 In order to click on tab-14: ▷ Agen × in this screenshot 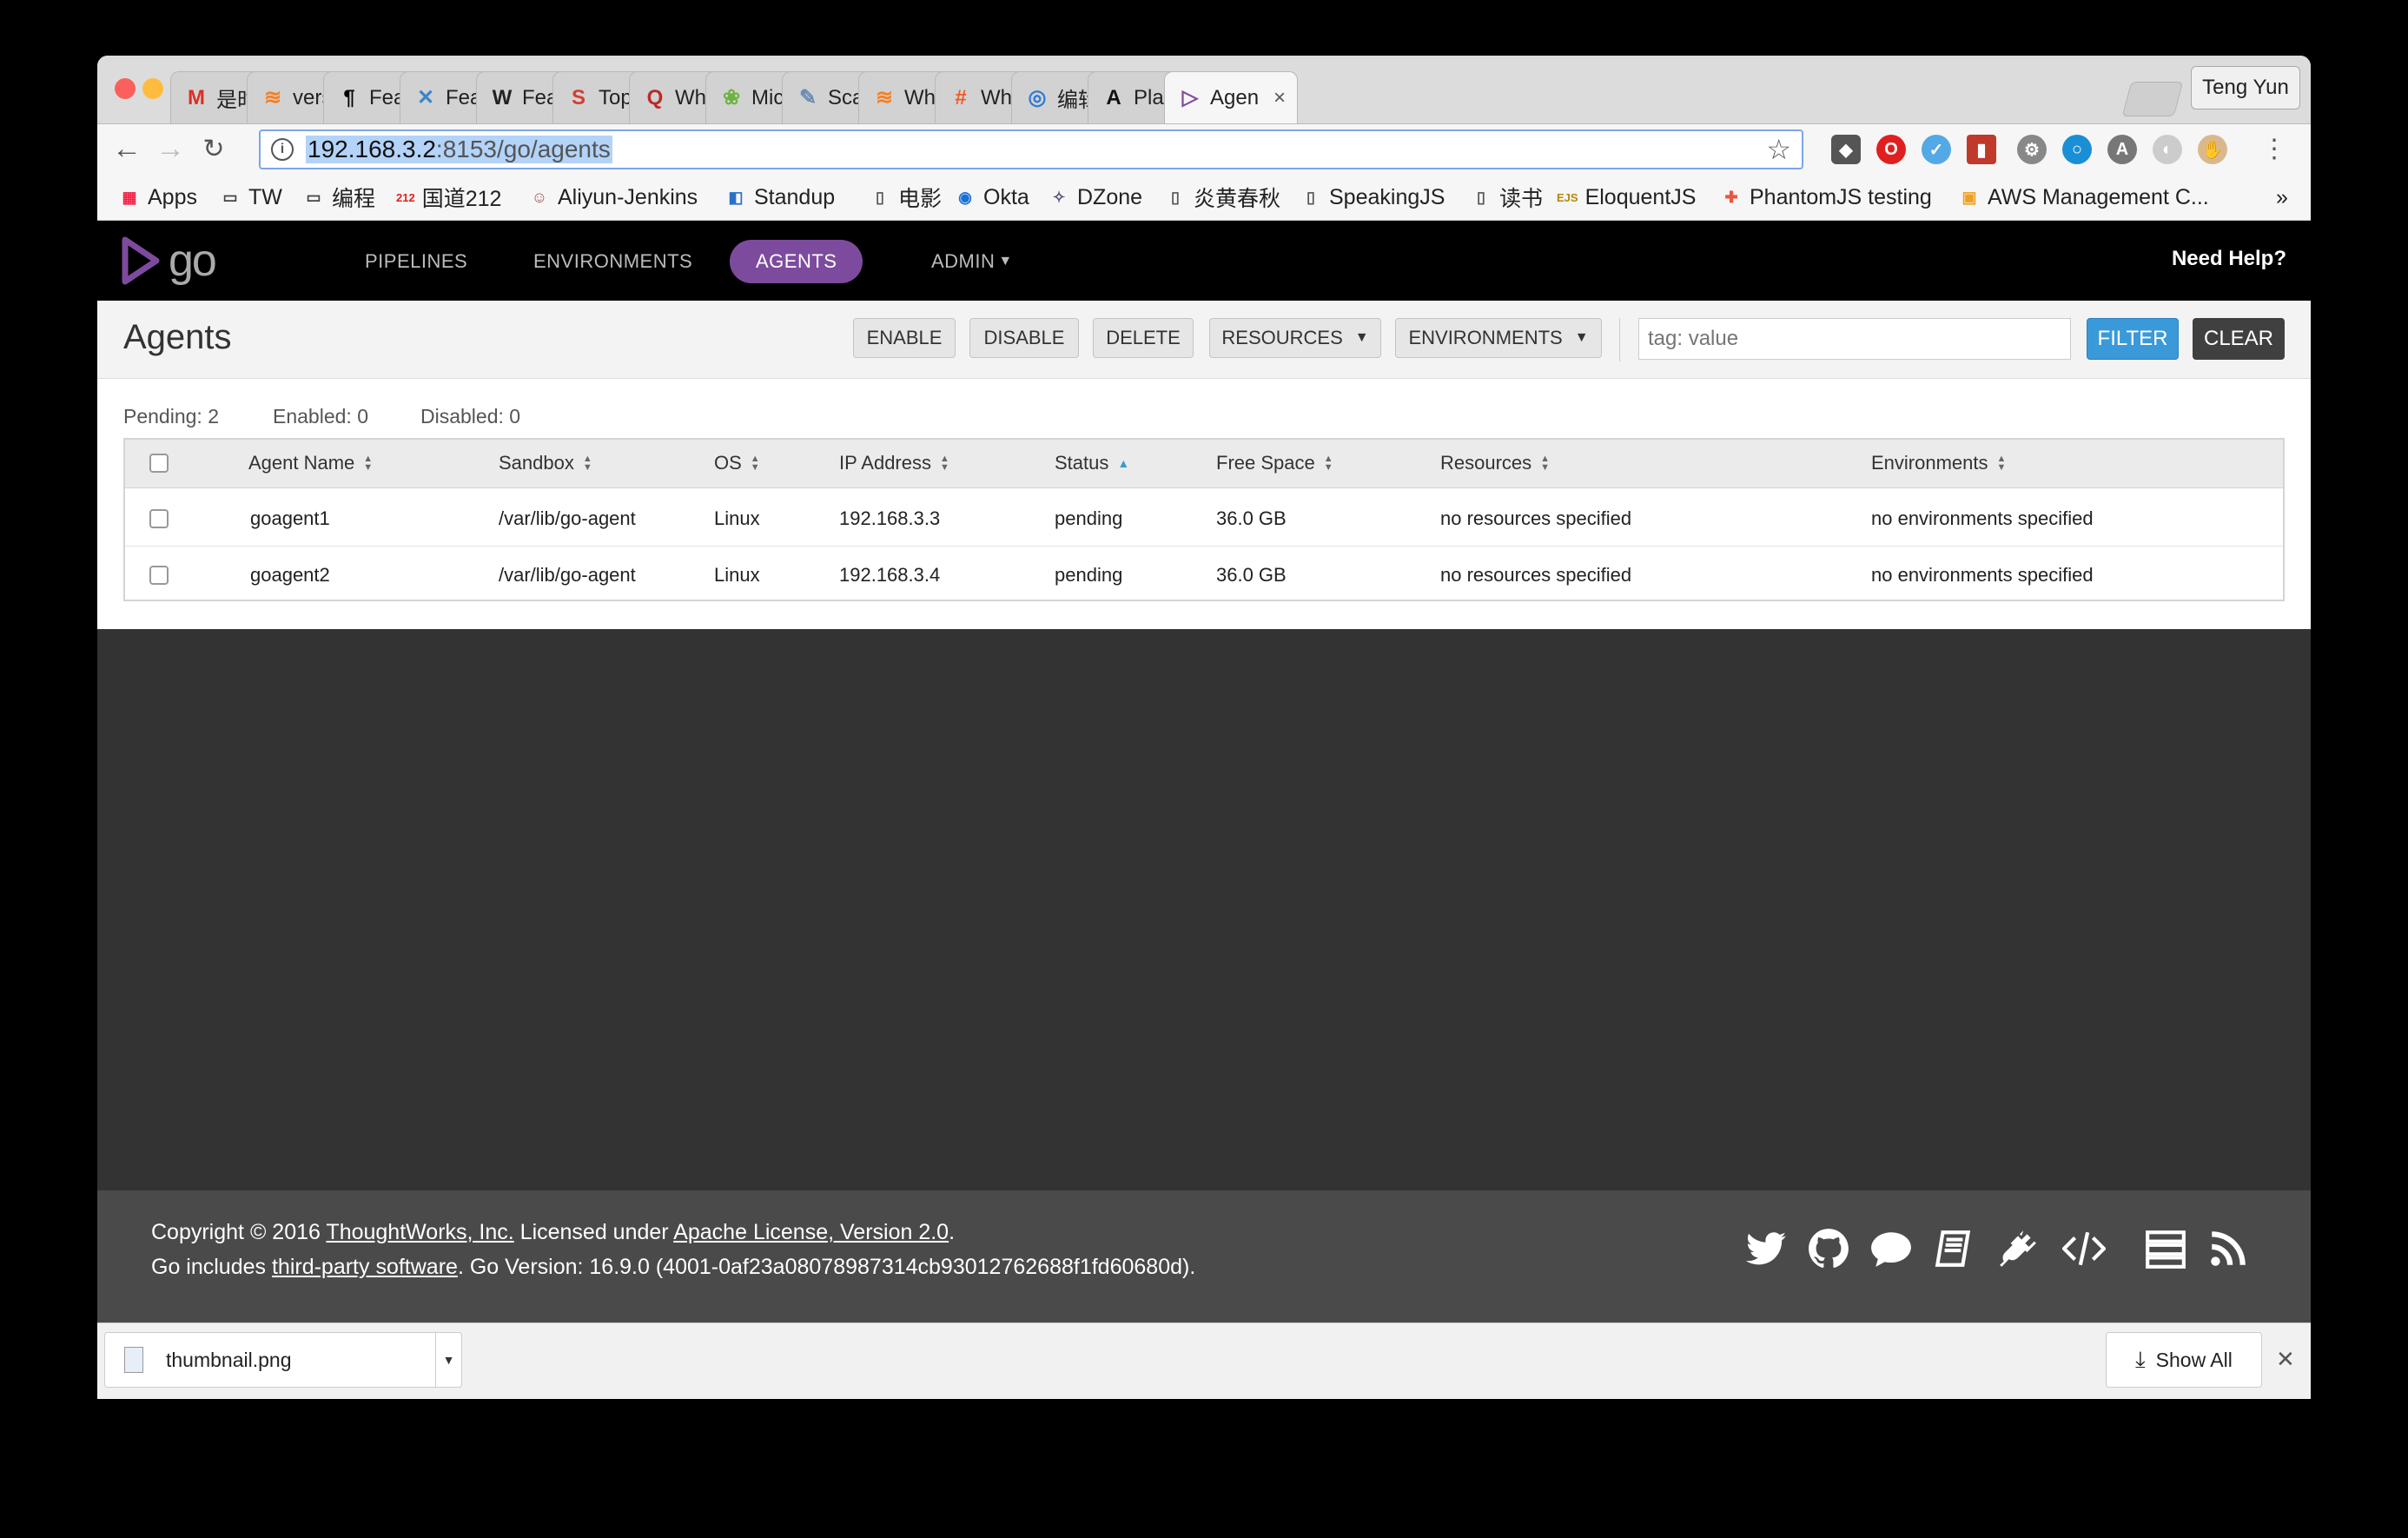, I will do `click(1231, 97)`.